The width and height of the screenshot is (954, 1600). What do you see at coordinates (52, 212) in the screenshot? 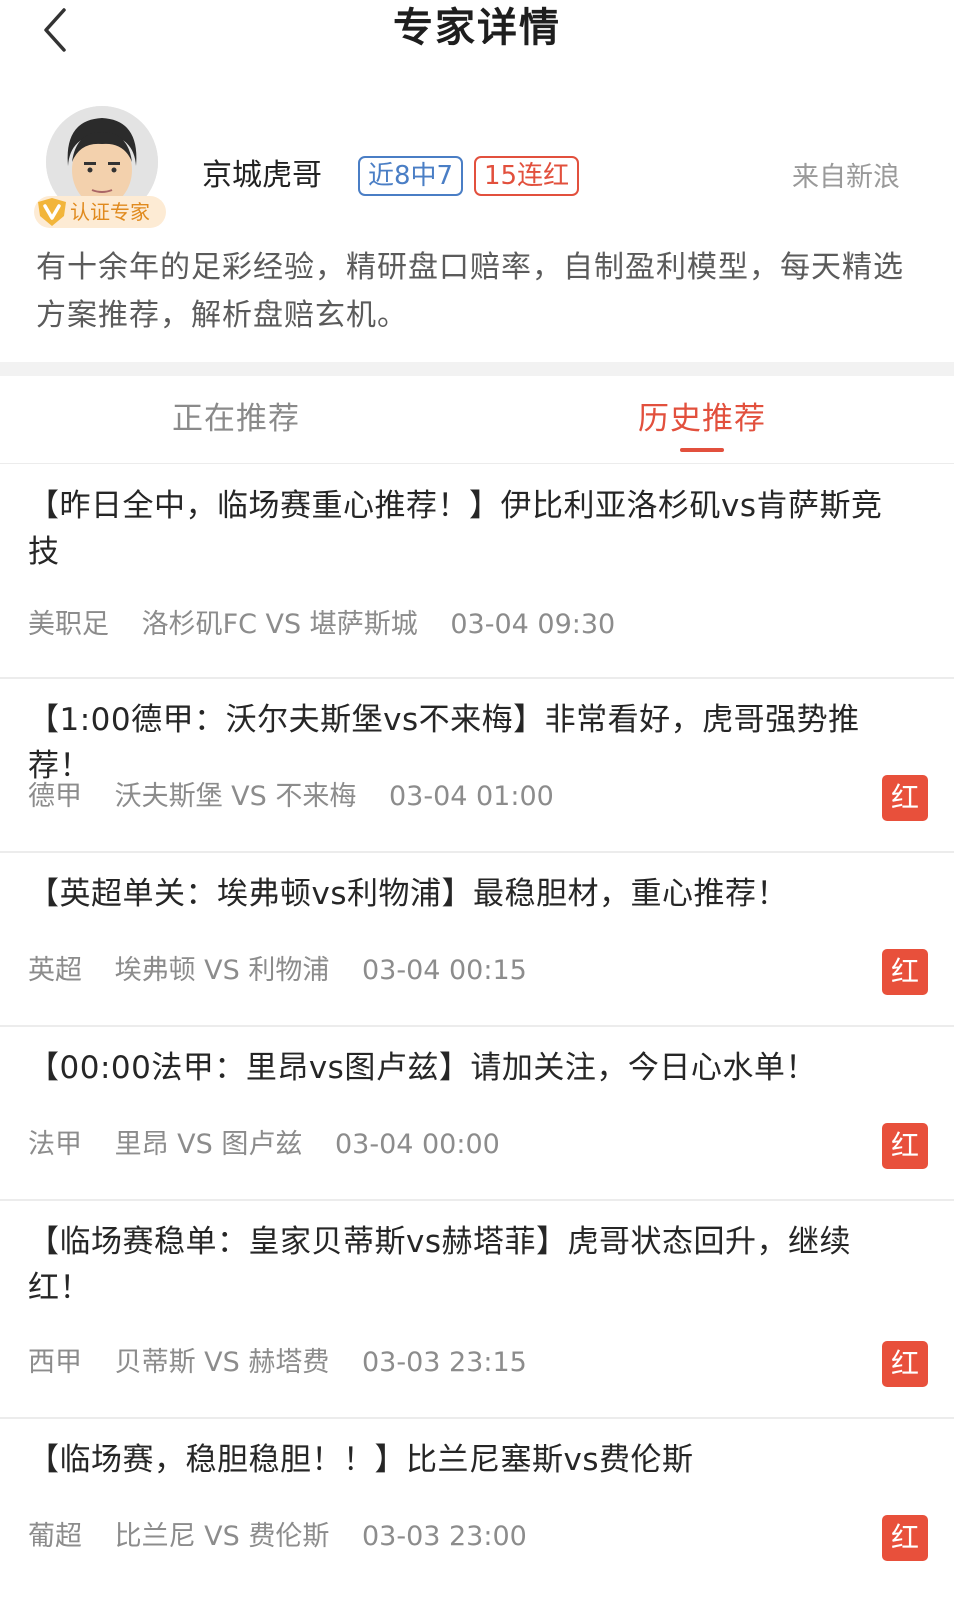
I see `v-shield-icon` at bounding box center [52, 212].